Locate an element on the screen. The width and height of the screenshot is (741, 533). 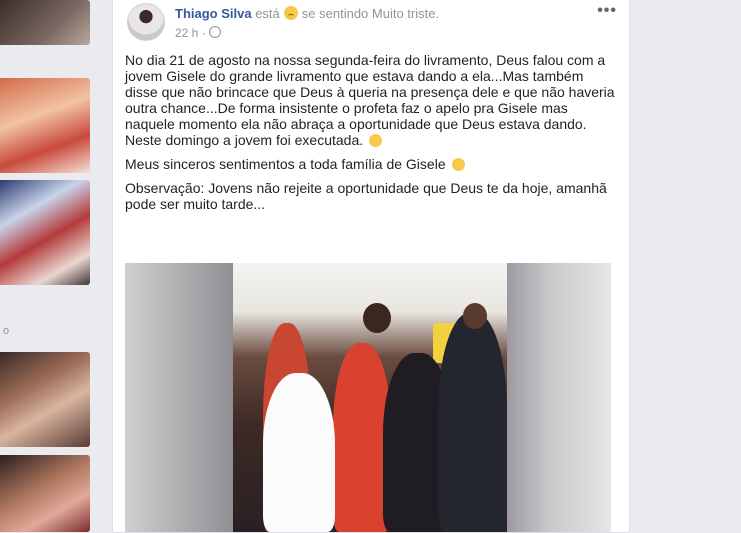
post-meta: 22 h · is located at coordinates (198, 33).